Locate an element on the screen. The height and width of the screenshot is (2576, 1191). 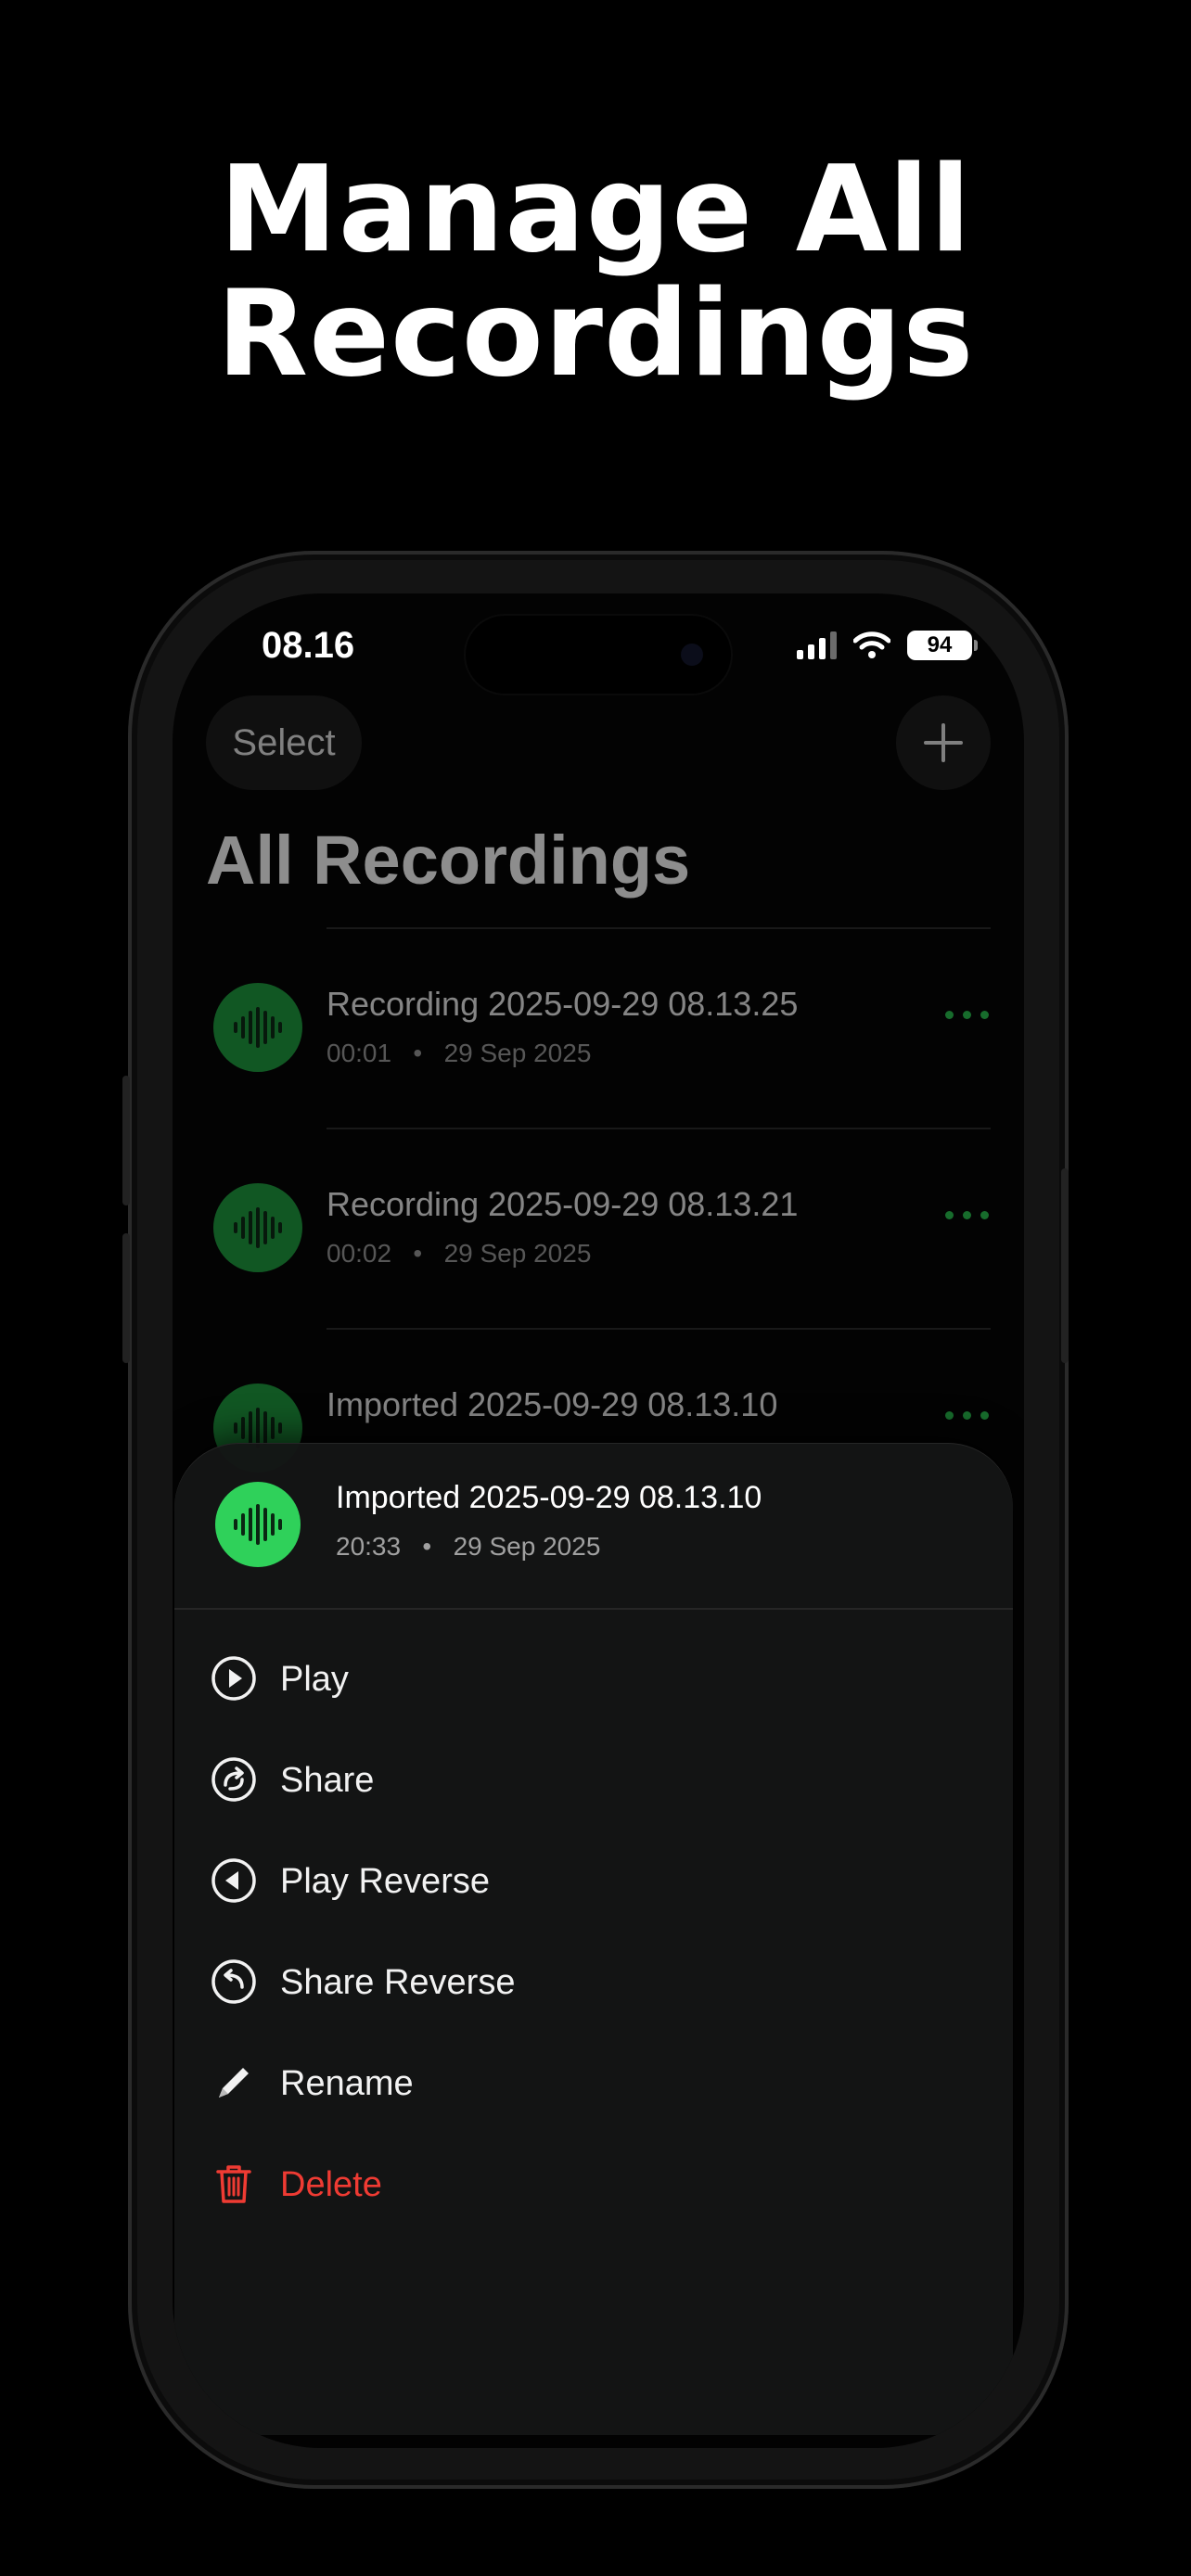
select-button: Select is located at coordinates (284, 742).